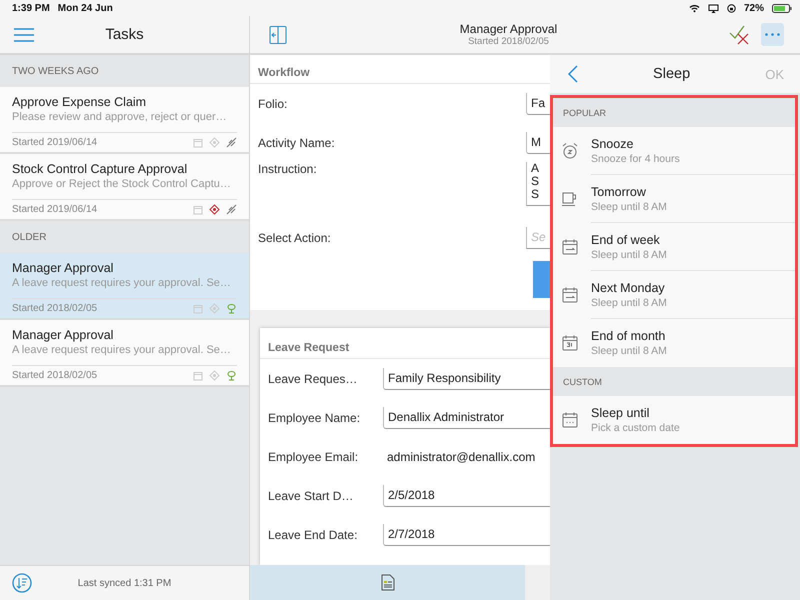 This screenshot has height=600, width=800. Describe the element at coordinates (288, 169) in the screenshot. I see `field-label: Instruction:` at that location.